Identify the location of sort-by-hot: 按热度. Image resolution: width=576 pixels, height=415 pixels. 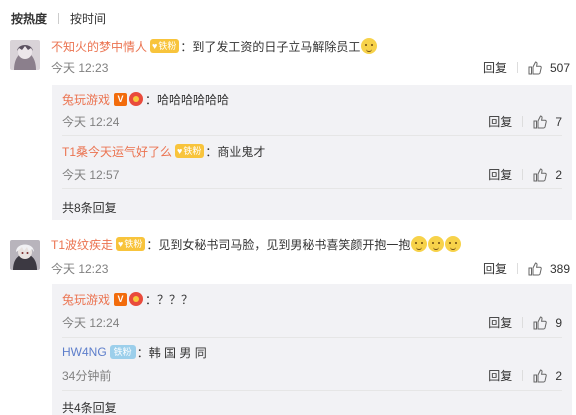
(29, 18).